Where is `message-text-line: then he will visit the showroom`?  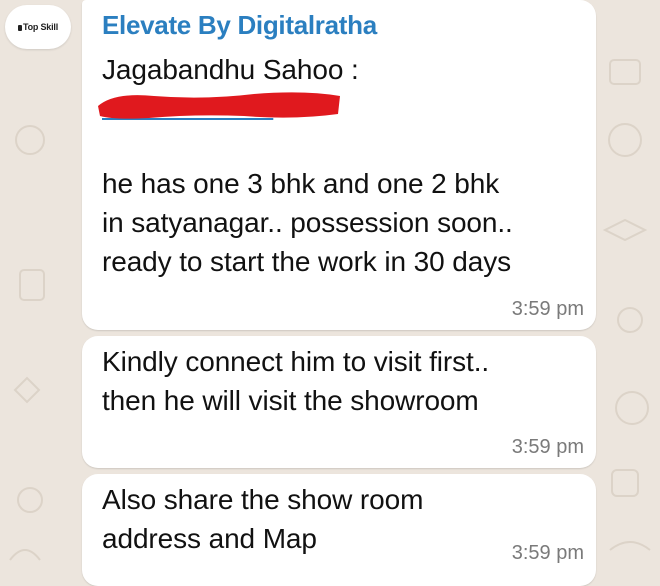 message-text-line: then he will visit the showroom is located at coordinates (290, 400).